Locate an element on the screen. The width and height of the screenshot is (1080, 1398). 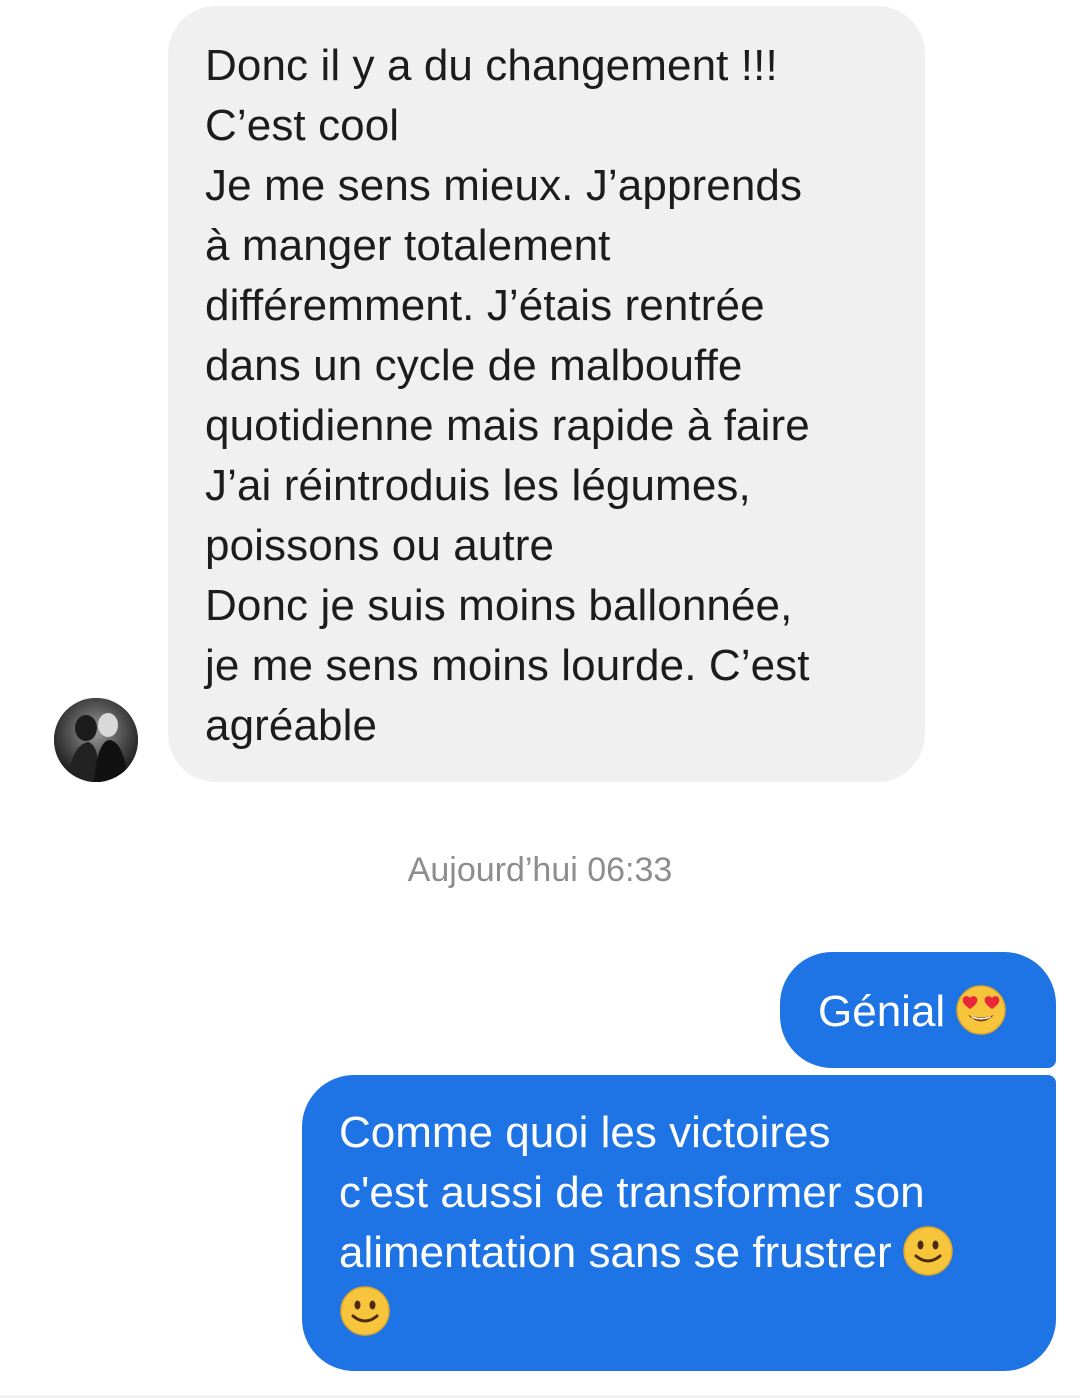
message-line: agréable is located at coordinates (291, 725).